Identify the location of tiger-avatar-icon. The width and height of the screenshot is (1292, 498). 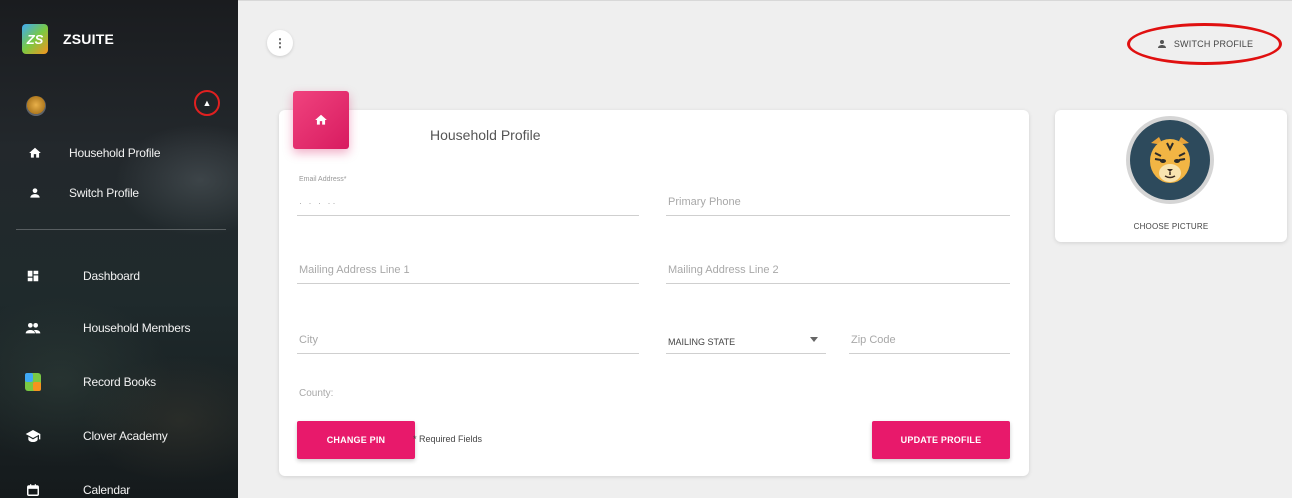
(1170, 160).